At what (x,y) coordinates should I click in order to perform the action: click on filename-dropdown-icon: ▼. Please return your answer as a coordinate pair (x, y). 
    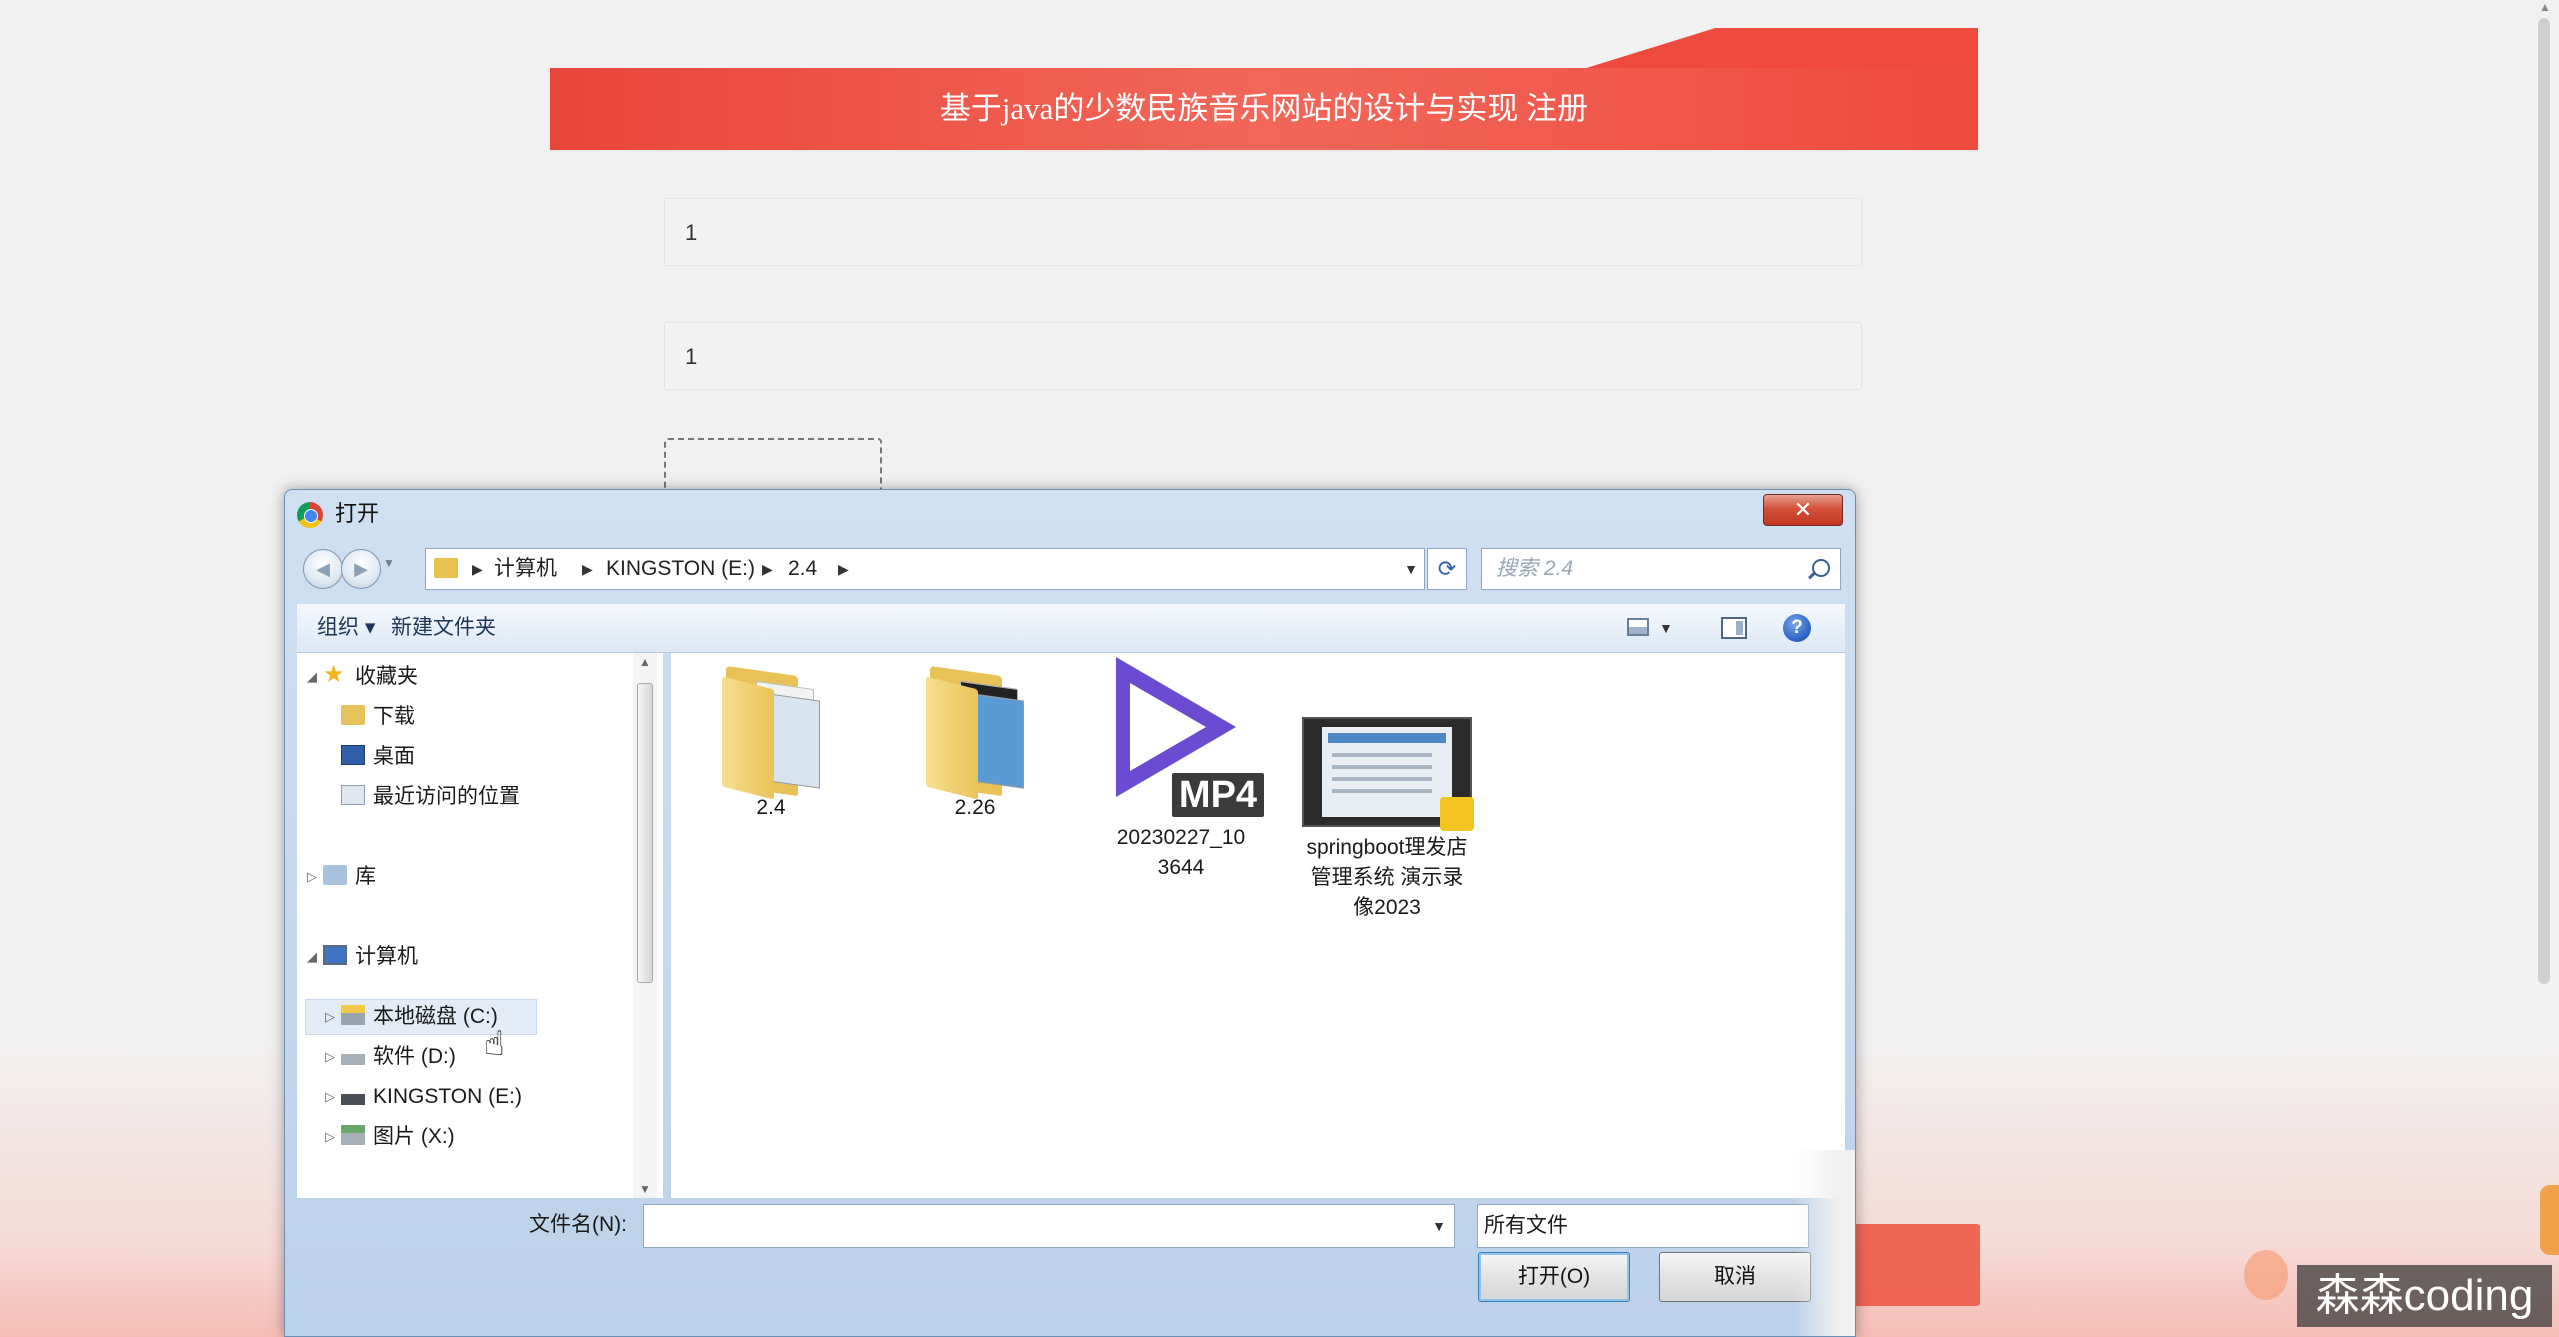
    Looking at the image, I should click on (1439, 1226).